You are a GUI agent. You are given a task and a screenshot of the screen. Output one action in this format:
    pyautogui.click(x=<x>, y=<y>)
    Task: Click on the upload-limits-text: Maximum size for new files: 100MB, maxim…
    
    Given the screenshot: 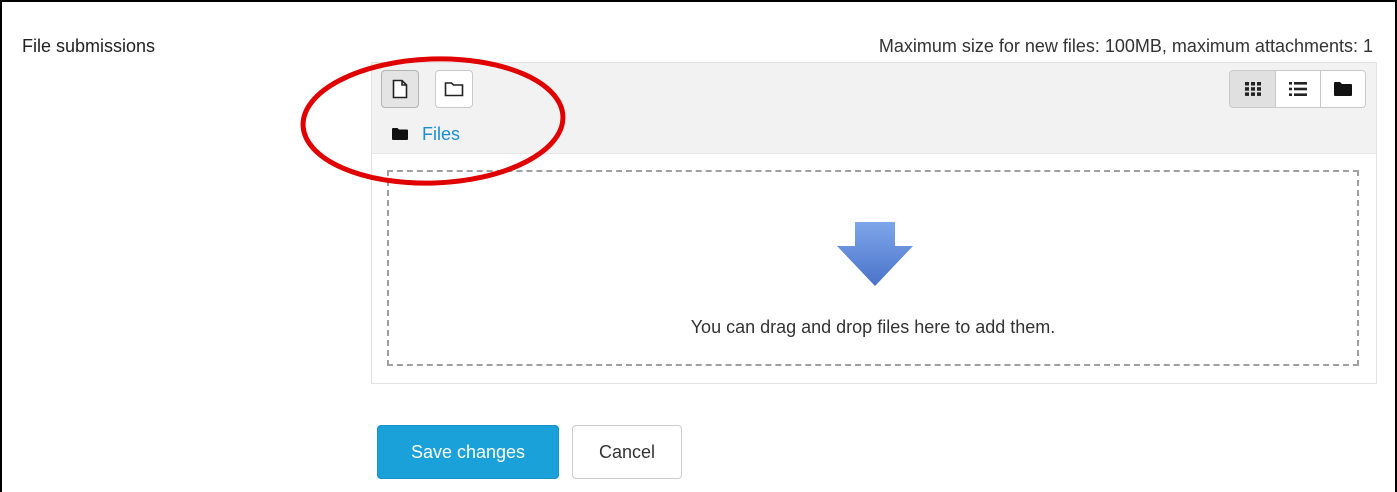 What is the action you would take?
    pyautogui.click(x=1125, y=46)
    